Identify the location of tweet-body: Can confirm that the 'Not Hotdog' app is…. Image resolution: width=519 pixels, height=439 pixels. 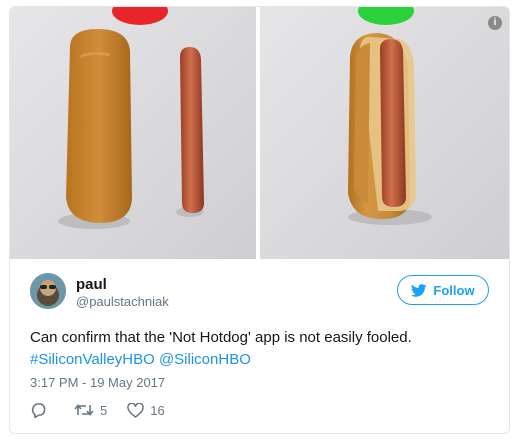
(221, 337).